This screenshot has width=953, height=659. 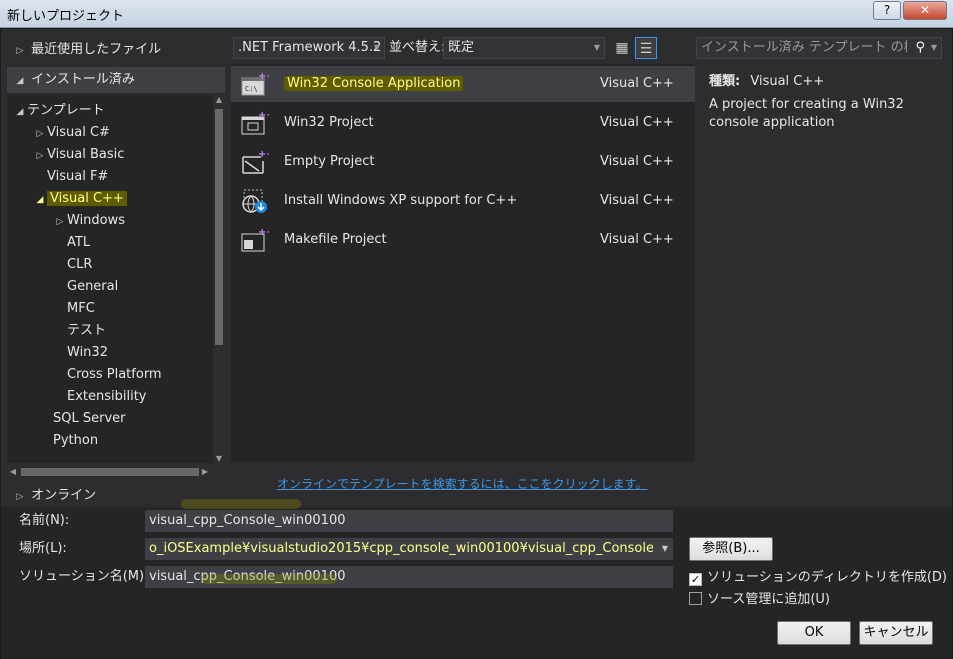 I want to click on tree-item-test: テスト, so click(x=86, y=331).